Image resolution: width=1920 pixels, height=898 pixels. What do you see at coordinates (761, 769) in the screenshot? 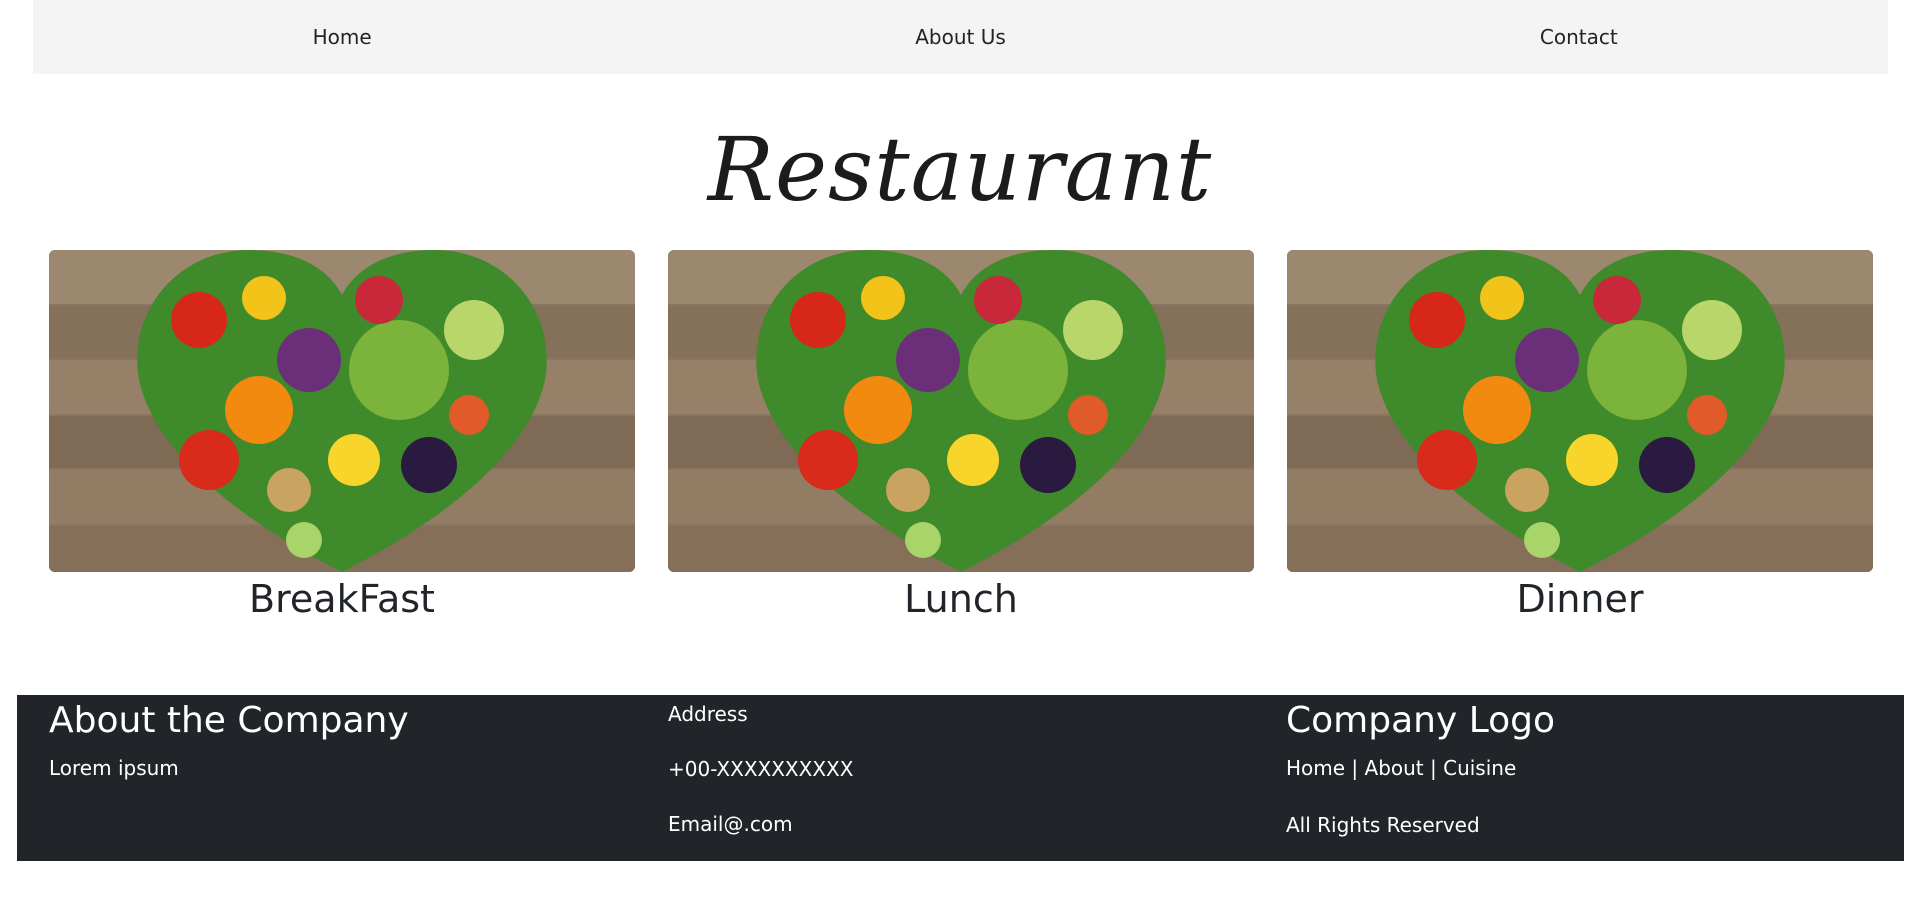
I see `footer-phone: +00-XXXXXXXXXX` at bounding box center [761, 769].